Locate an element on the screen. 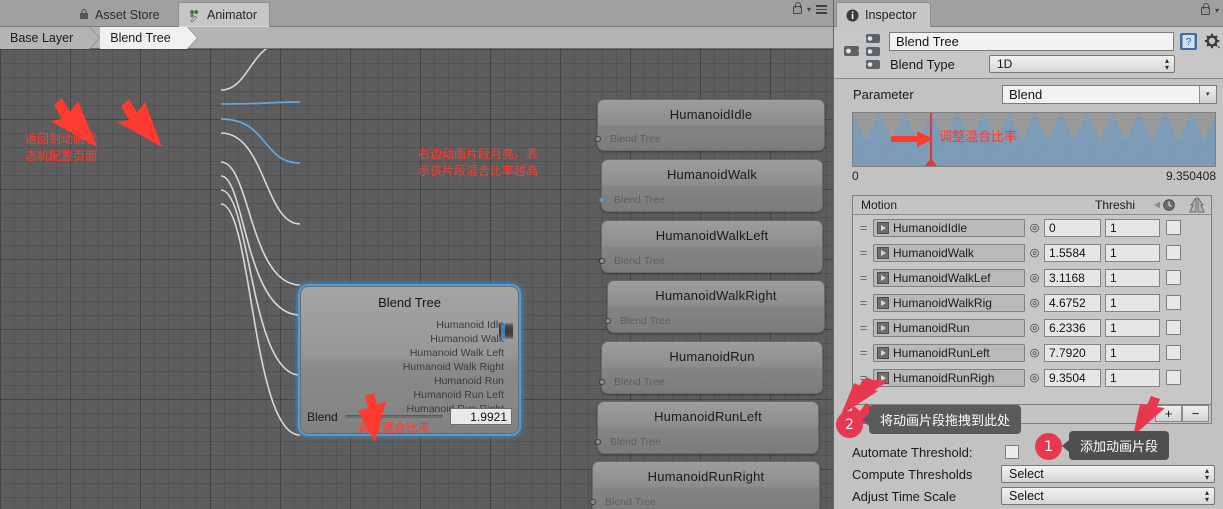 This screenshot has width=1223, height=509. state-node: HumanoidRunRight Blend Tree is located at coordinates (705, 485).